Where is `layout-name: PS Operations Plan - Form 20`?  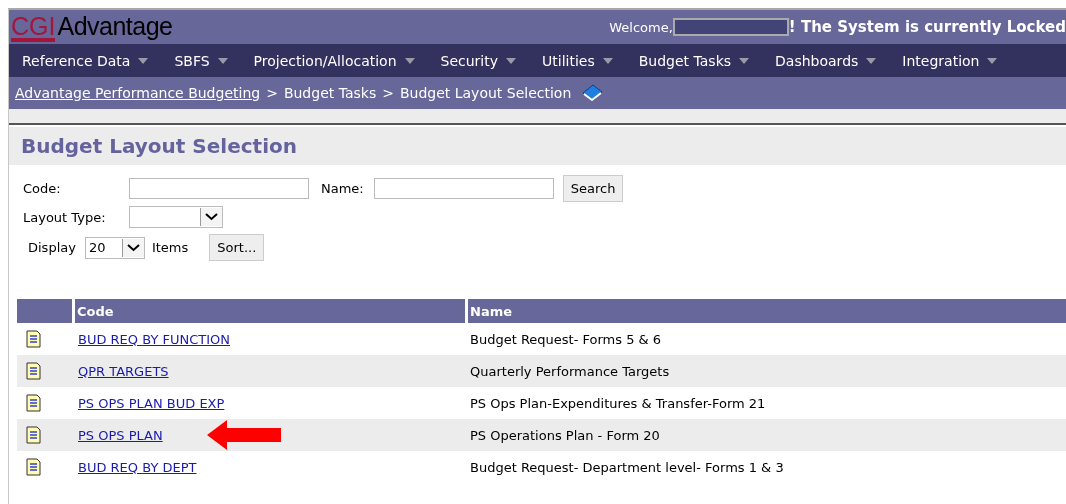
layout-name: PS Operations Plan - Form 20 is located at coordinates (565, 435).